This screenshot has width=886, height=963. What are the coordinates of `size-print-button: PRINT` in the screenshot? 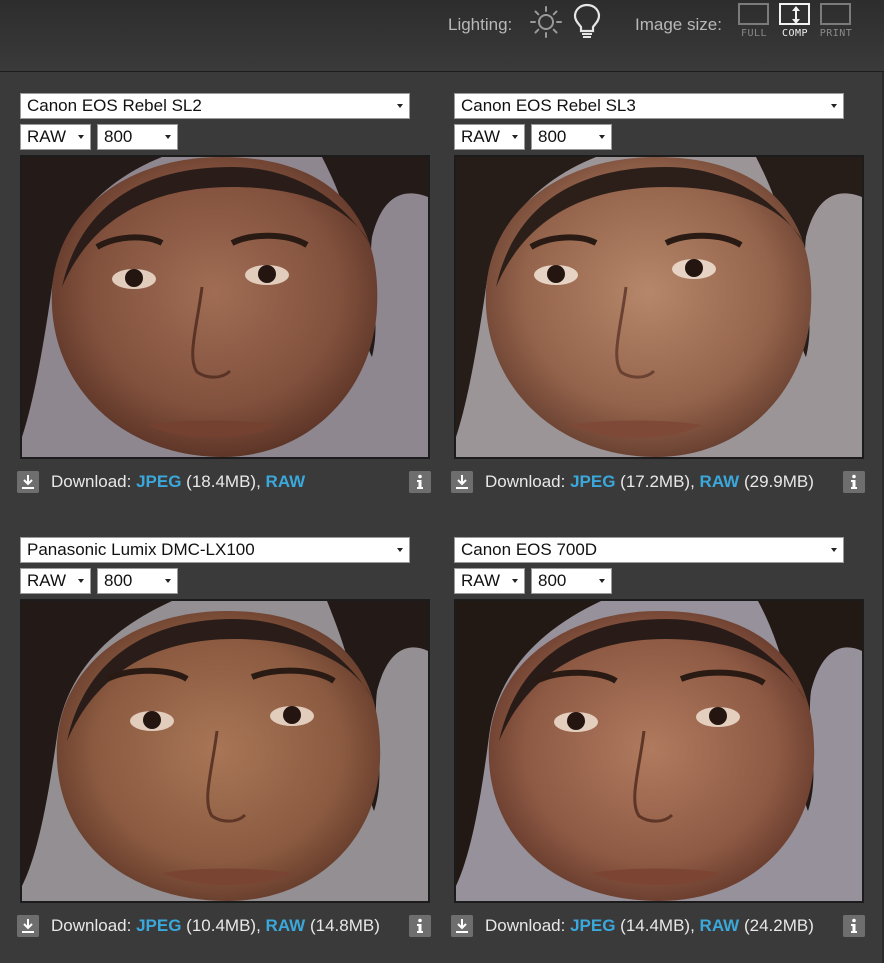 It's located at (837, 22).